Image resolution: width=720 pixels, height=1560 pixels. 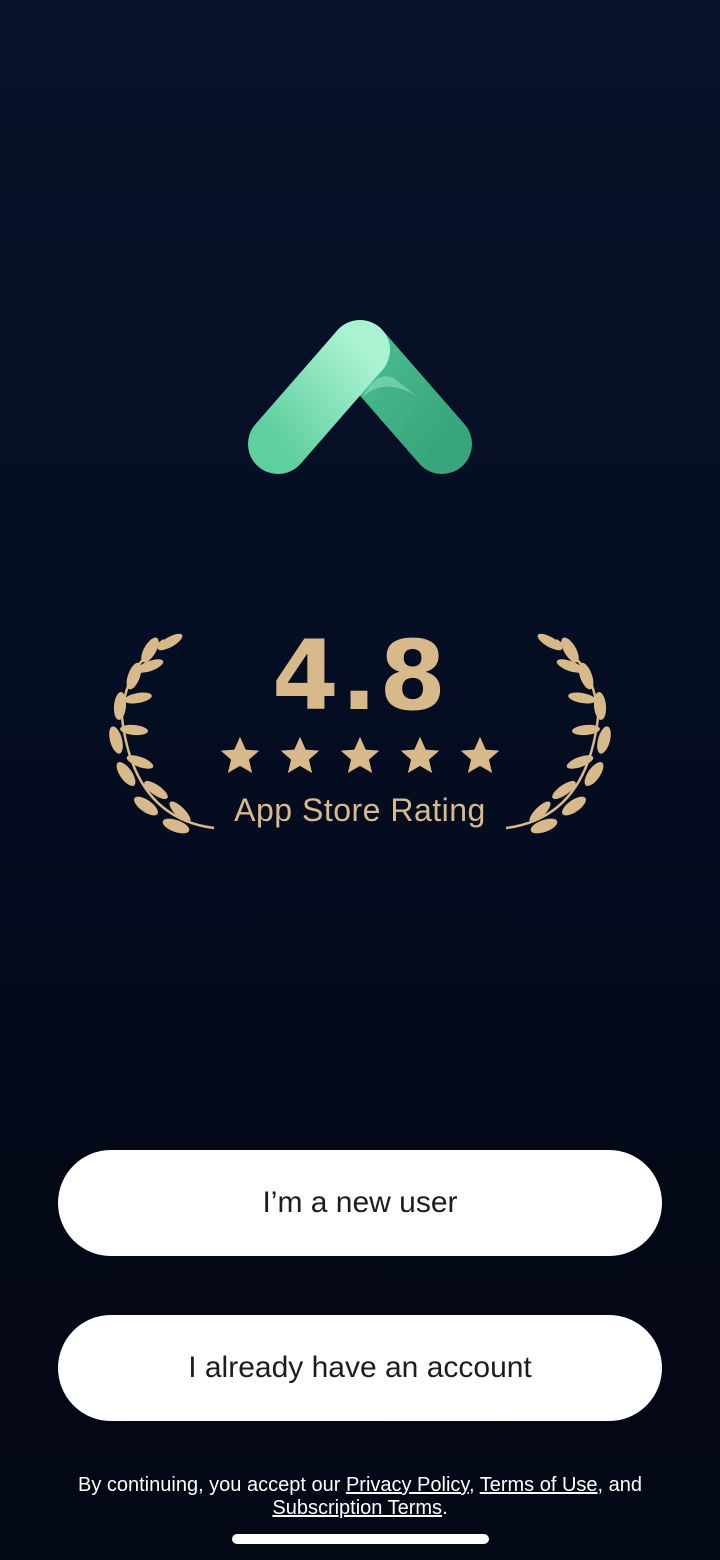 What do you see at coordinates (360, 676) in the screenshot?
I see `rating-value: 4.8` at bounding box center [360, 676].